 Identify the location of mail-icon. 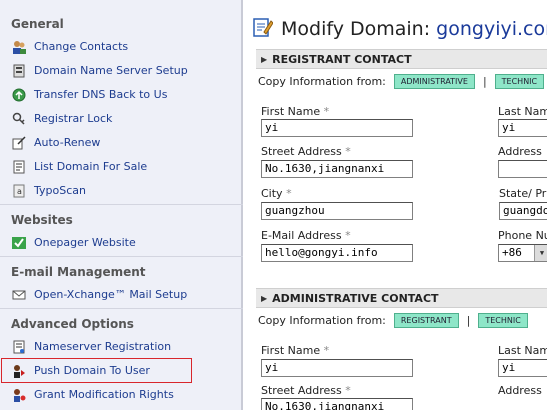
(19, 295).